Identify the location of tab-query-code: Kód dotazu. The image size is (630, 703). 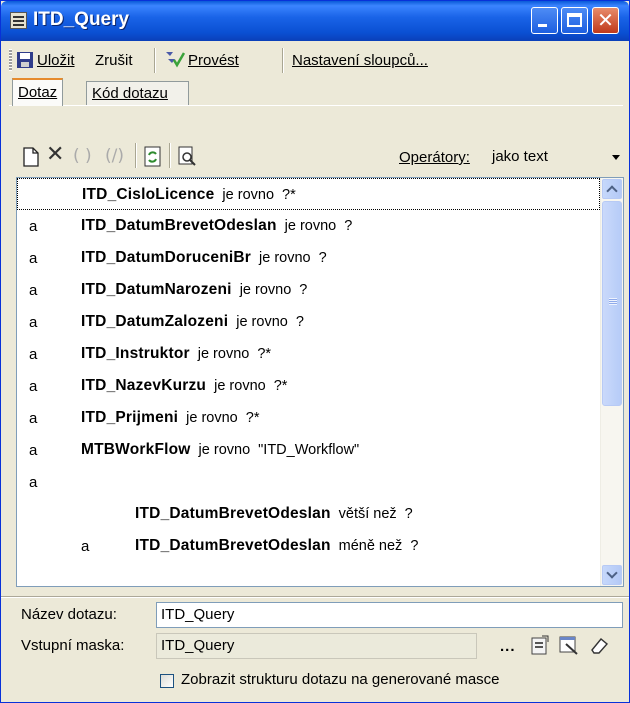
(137, 93).